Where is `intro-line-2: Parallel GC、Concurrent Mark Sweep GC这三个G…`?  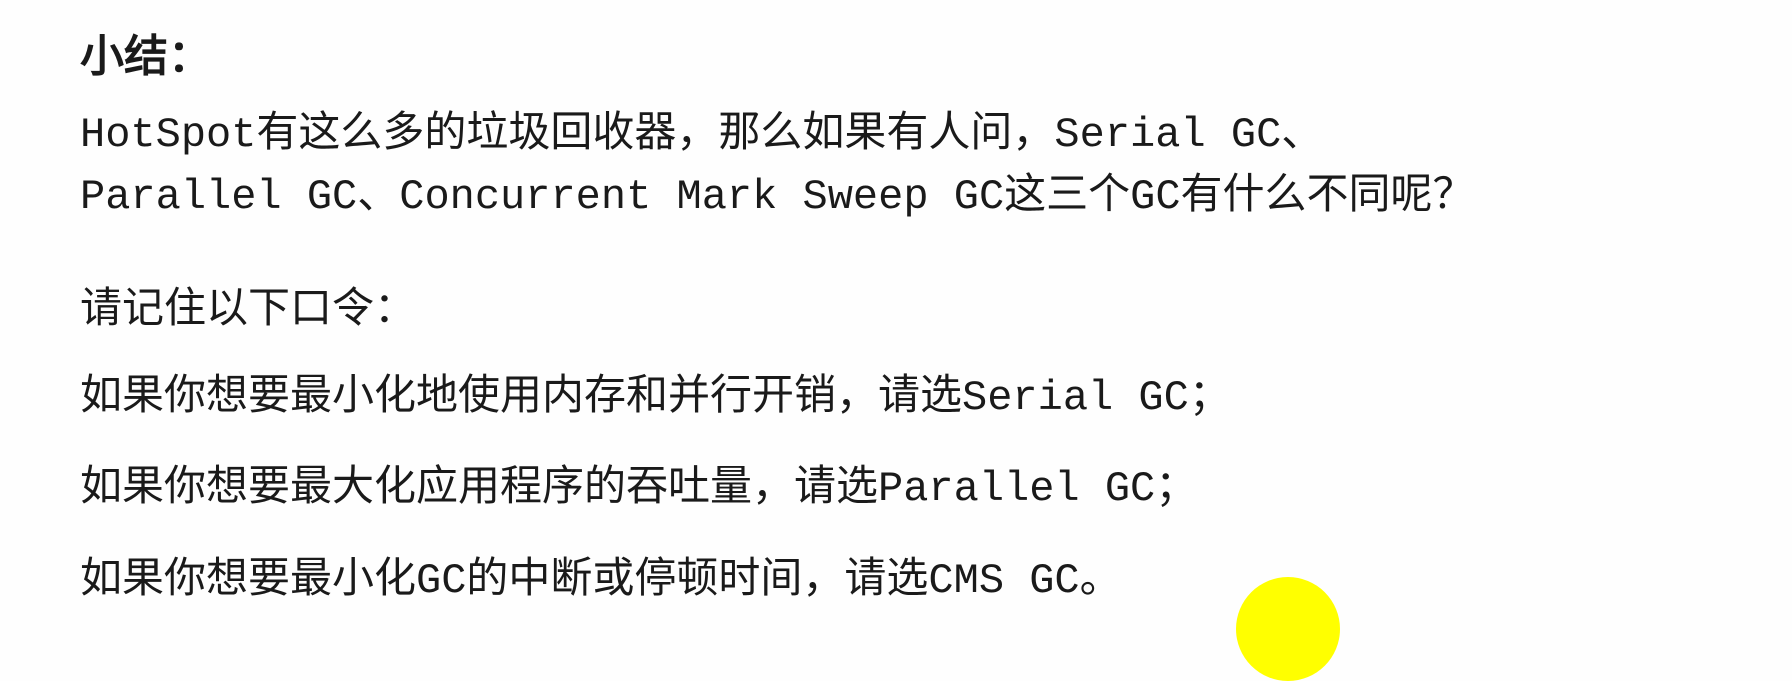
intro-line-2: Parallel GC、Concurrent Mark Sweep GC这三个G… is located at coordinates (777, 197).